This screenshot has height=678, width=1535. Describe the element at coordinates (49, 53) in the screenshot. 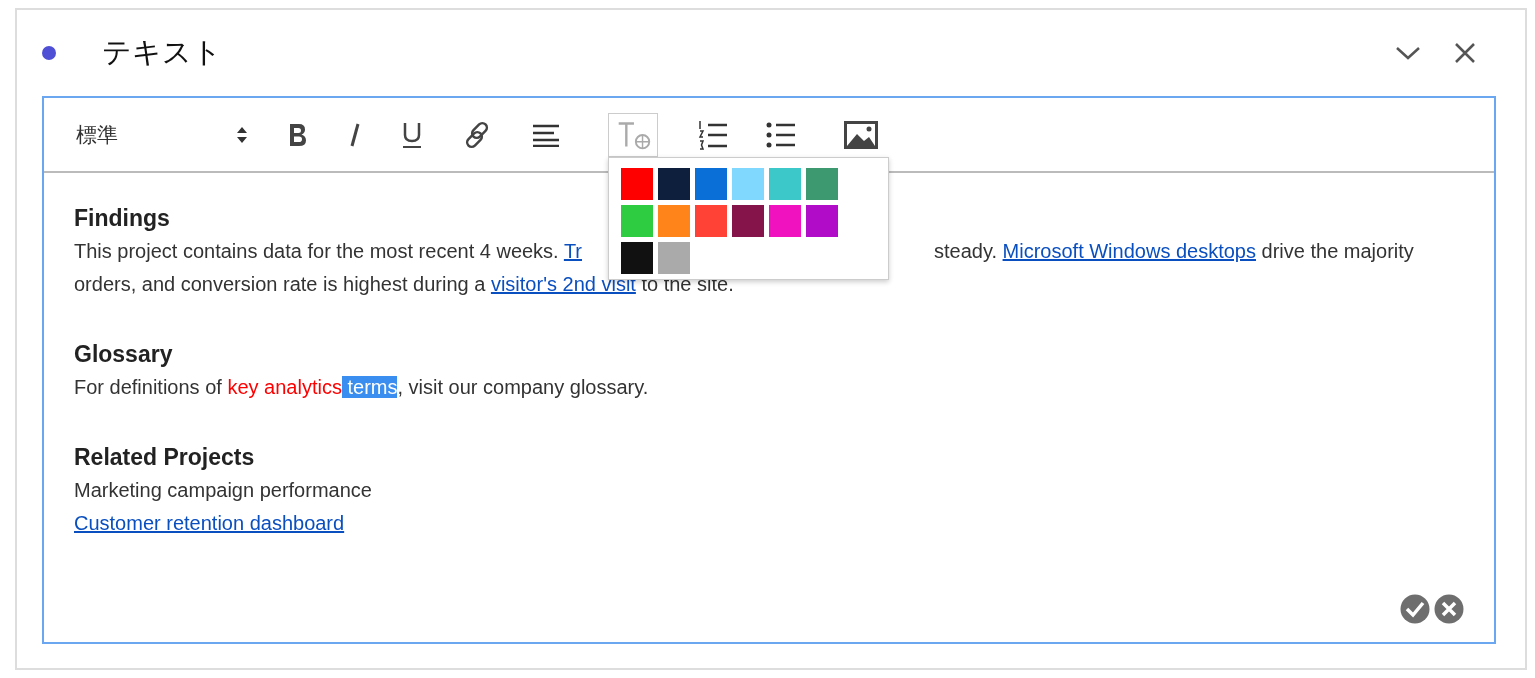

I see `status-dot` at that location.